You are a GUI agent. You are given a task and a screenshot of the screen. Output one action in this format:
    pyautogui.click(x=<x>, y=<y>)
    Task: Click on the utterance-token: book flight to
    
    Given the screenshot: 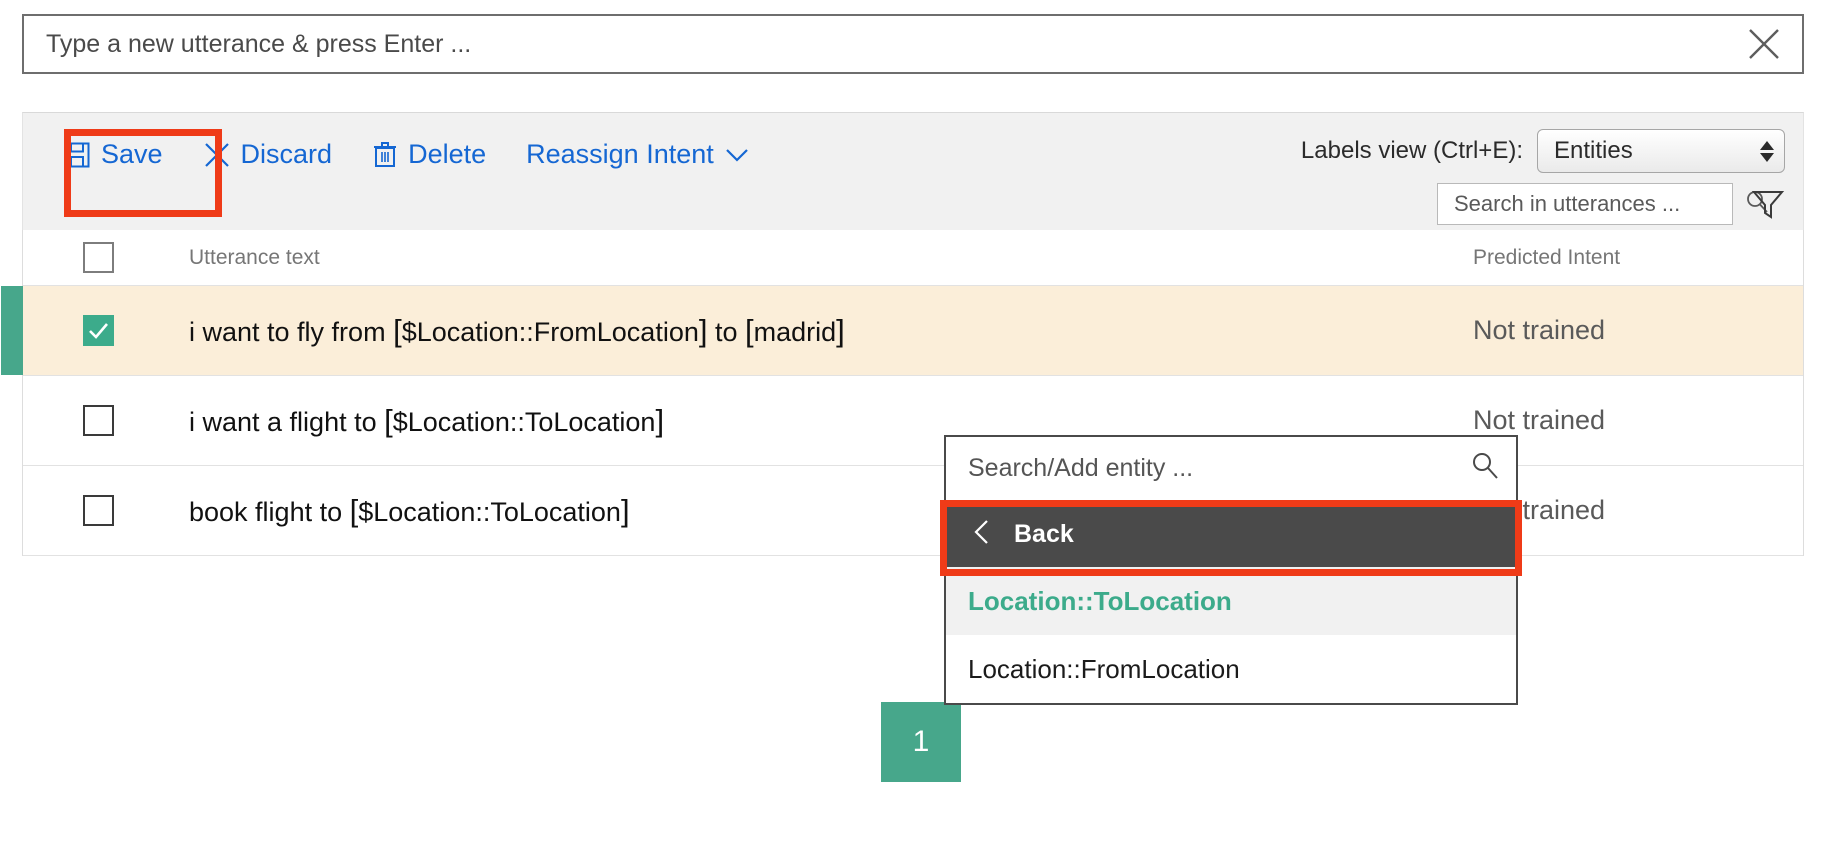 What is the action you would take?
    pyautogui.click(x=269, y=511)
    